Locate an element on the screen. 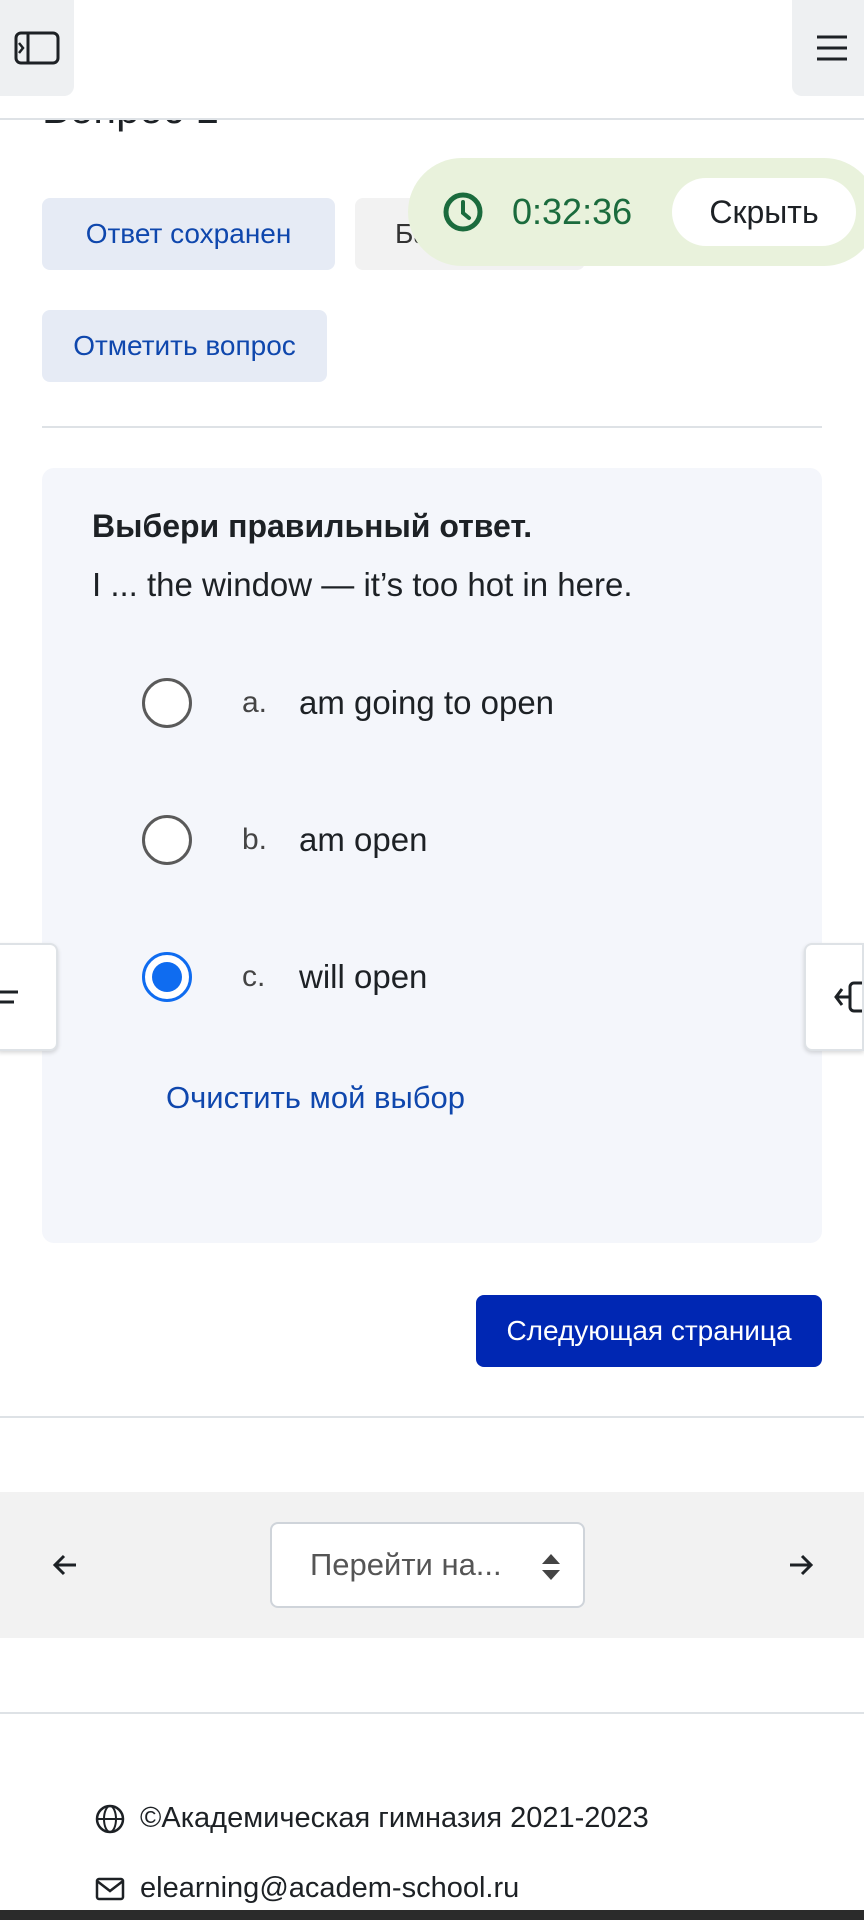 The image size is (864, 1920). drawer-toggle-icon is located at coordinates (9, 997).